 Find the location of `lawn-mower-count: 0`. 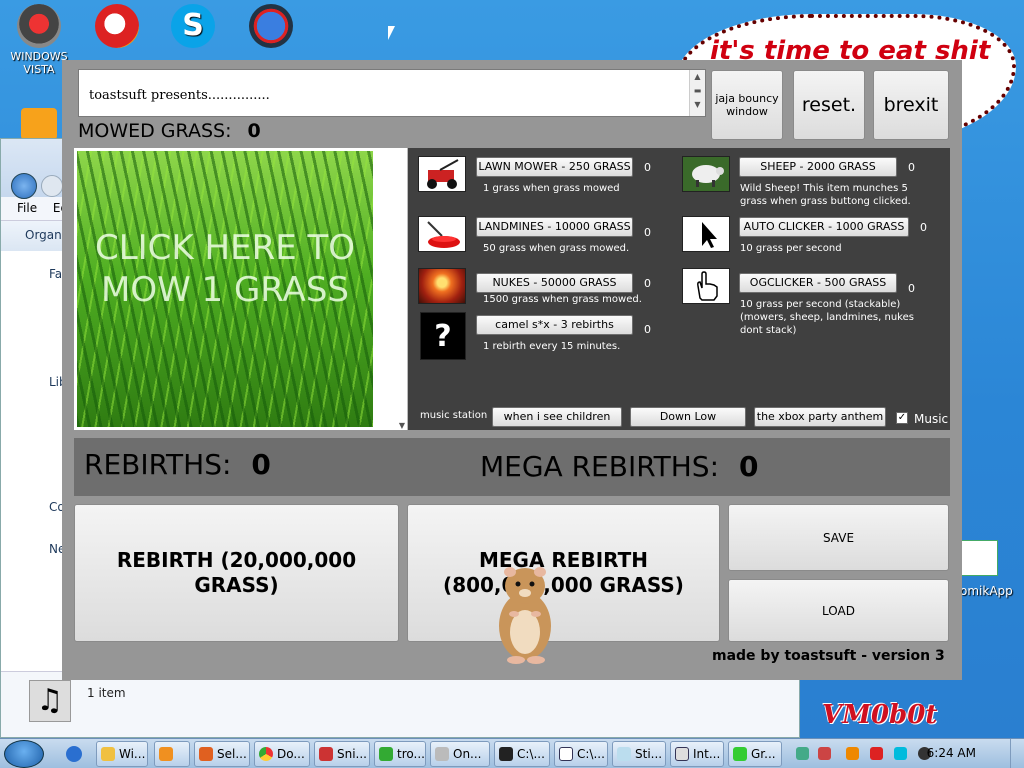

lawn-mower-count: 0 is located at coordinates (647, 167).